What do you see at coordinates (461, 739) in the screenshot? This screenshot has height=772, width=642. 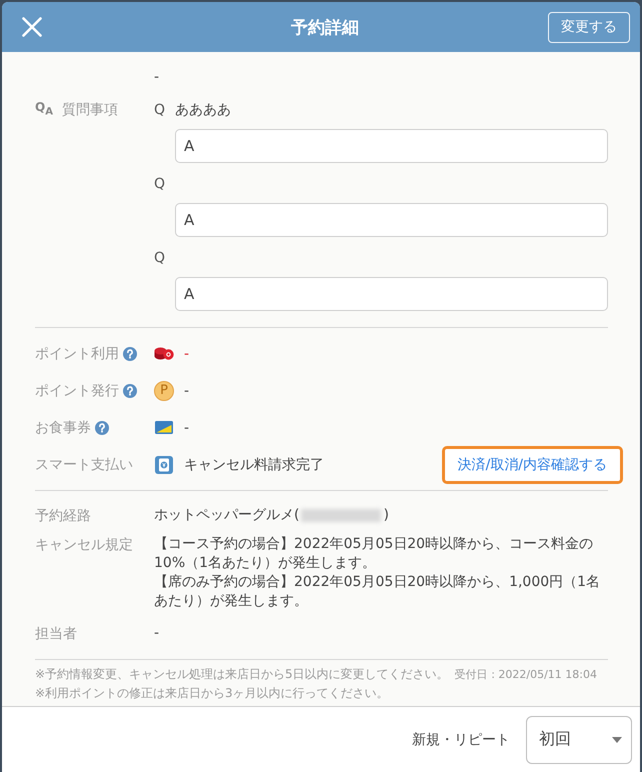 I see `footer-label: 新規・リピート` at bounding box center [461, 739].